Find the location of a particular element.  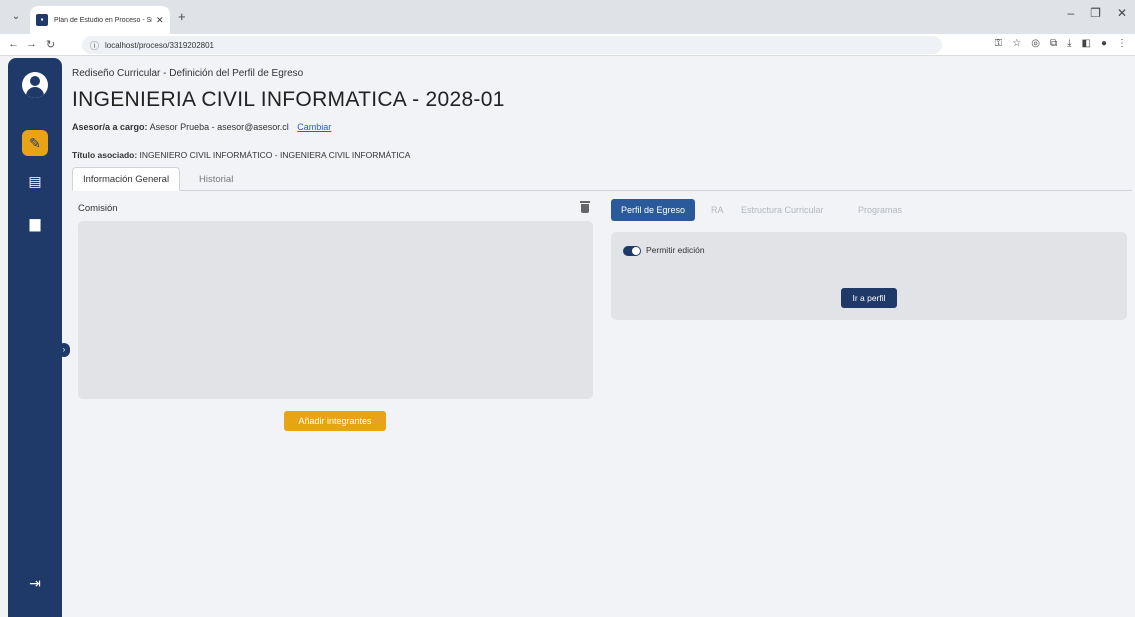

window-controls: – ❐ ✕ is located at coordinates (1097, 13).